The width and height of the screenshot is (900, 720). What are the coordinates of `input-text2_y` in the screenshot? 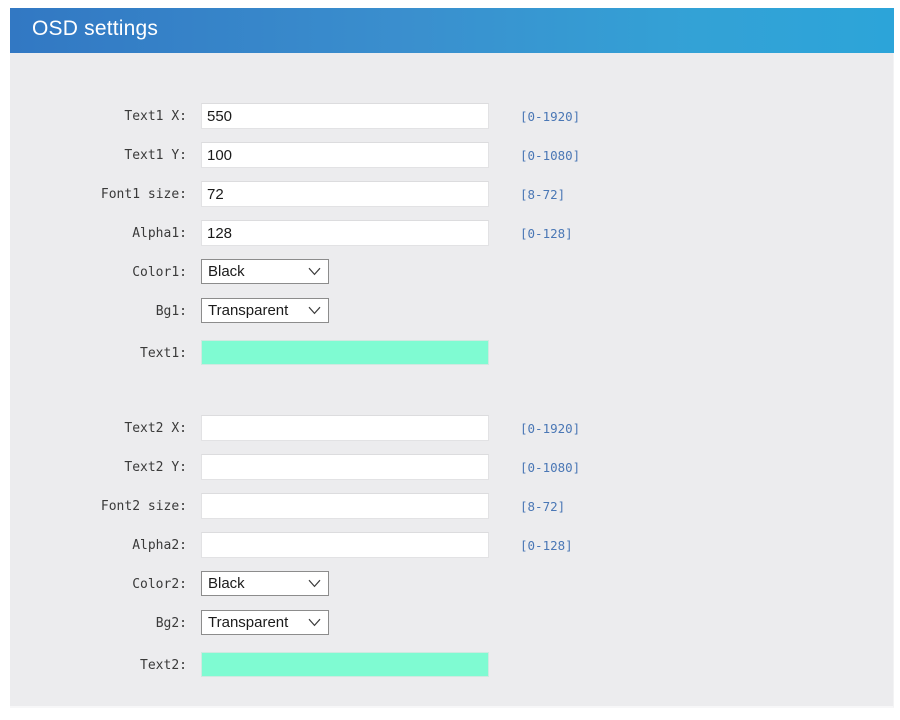 It's located at (345, 467).